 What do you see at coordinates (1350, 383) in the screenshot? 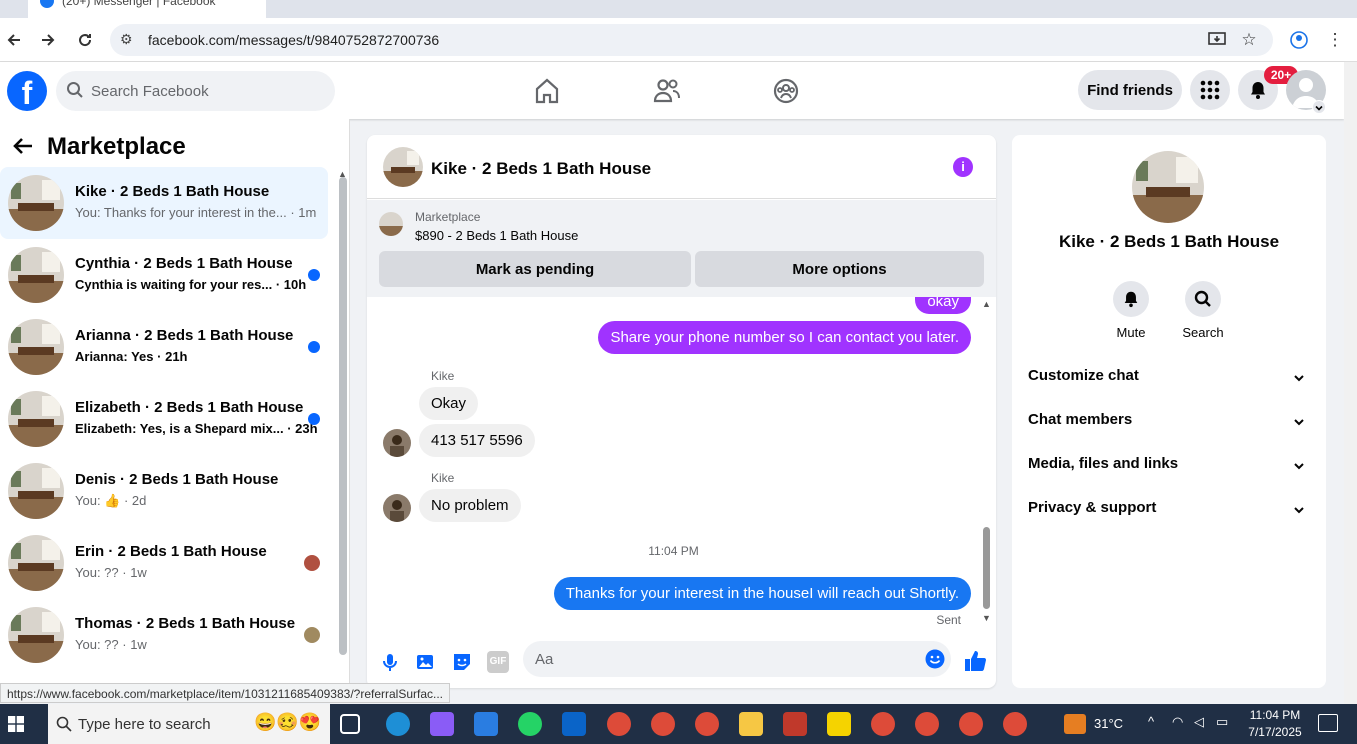
I see `page-scrollbar` at bounding box center [1350, 383].